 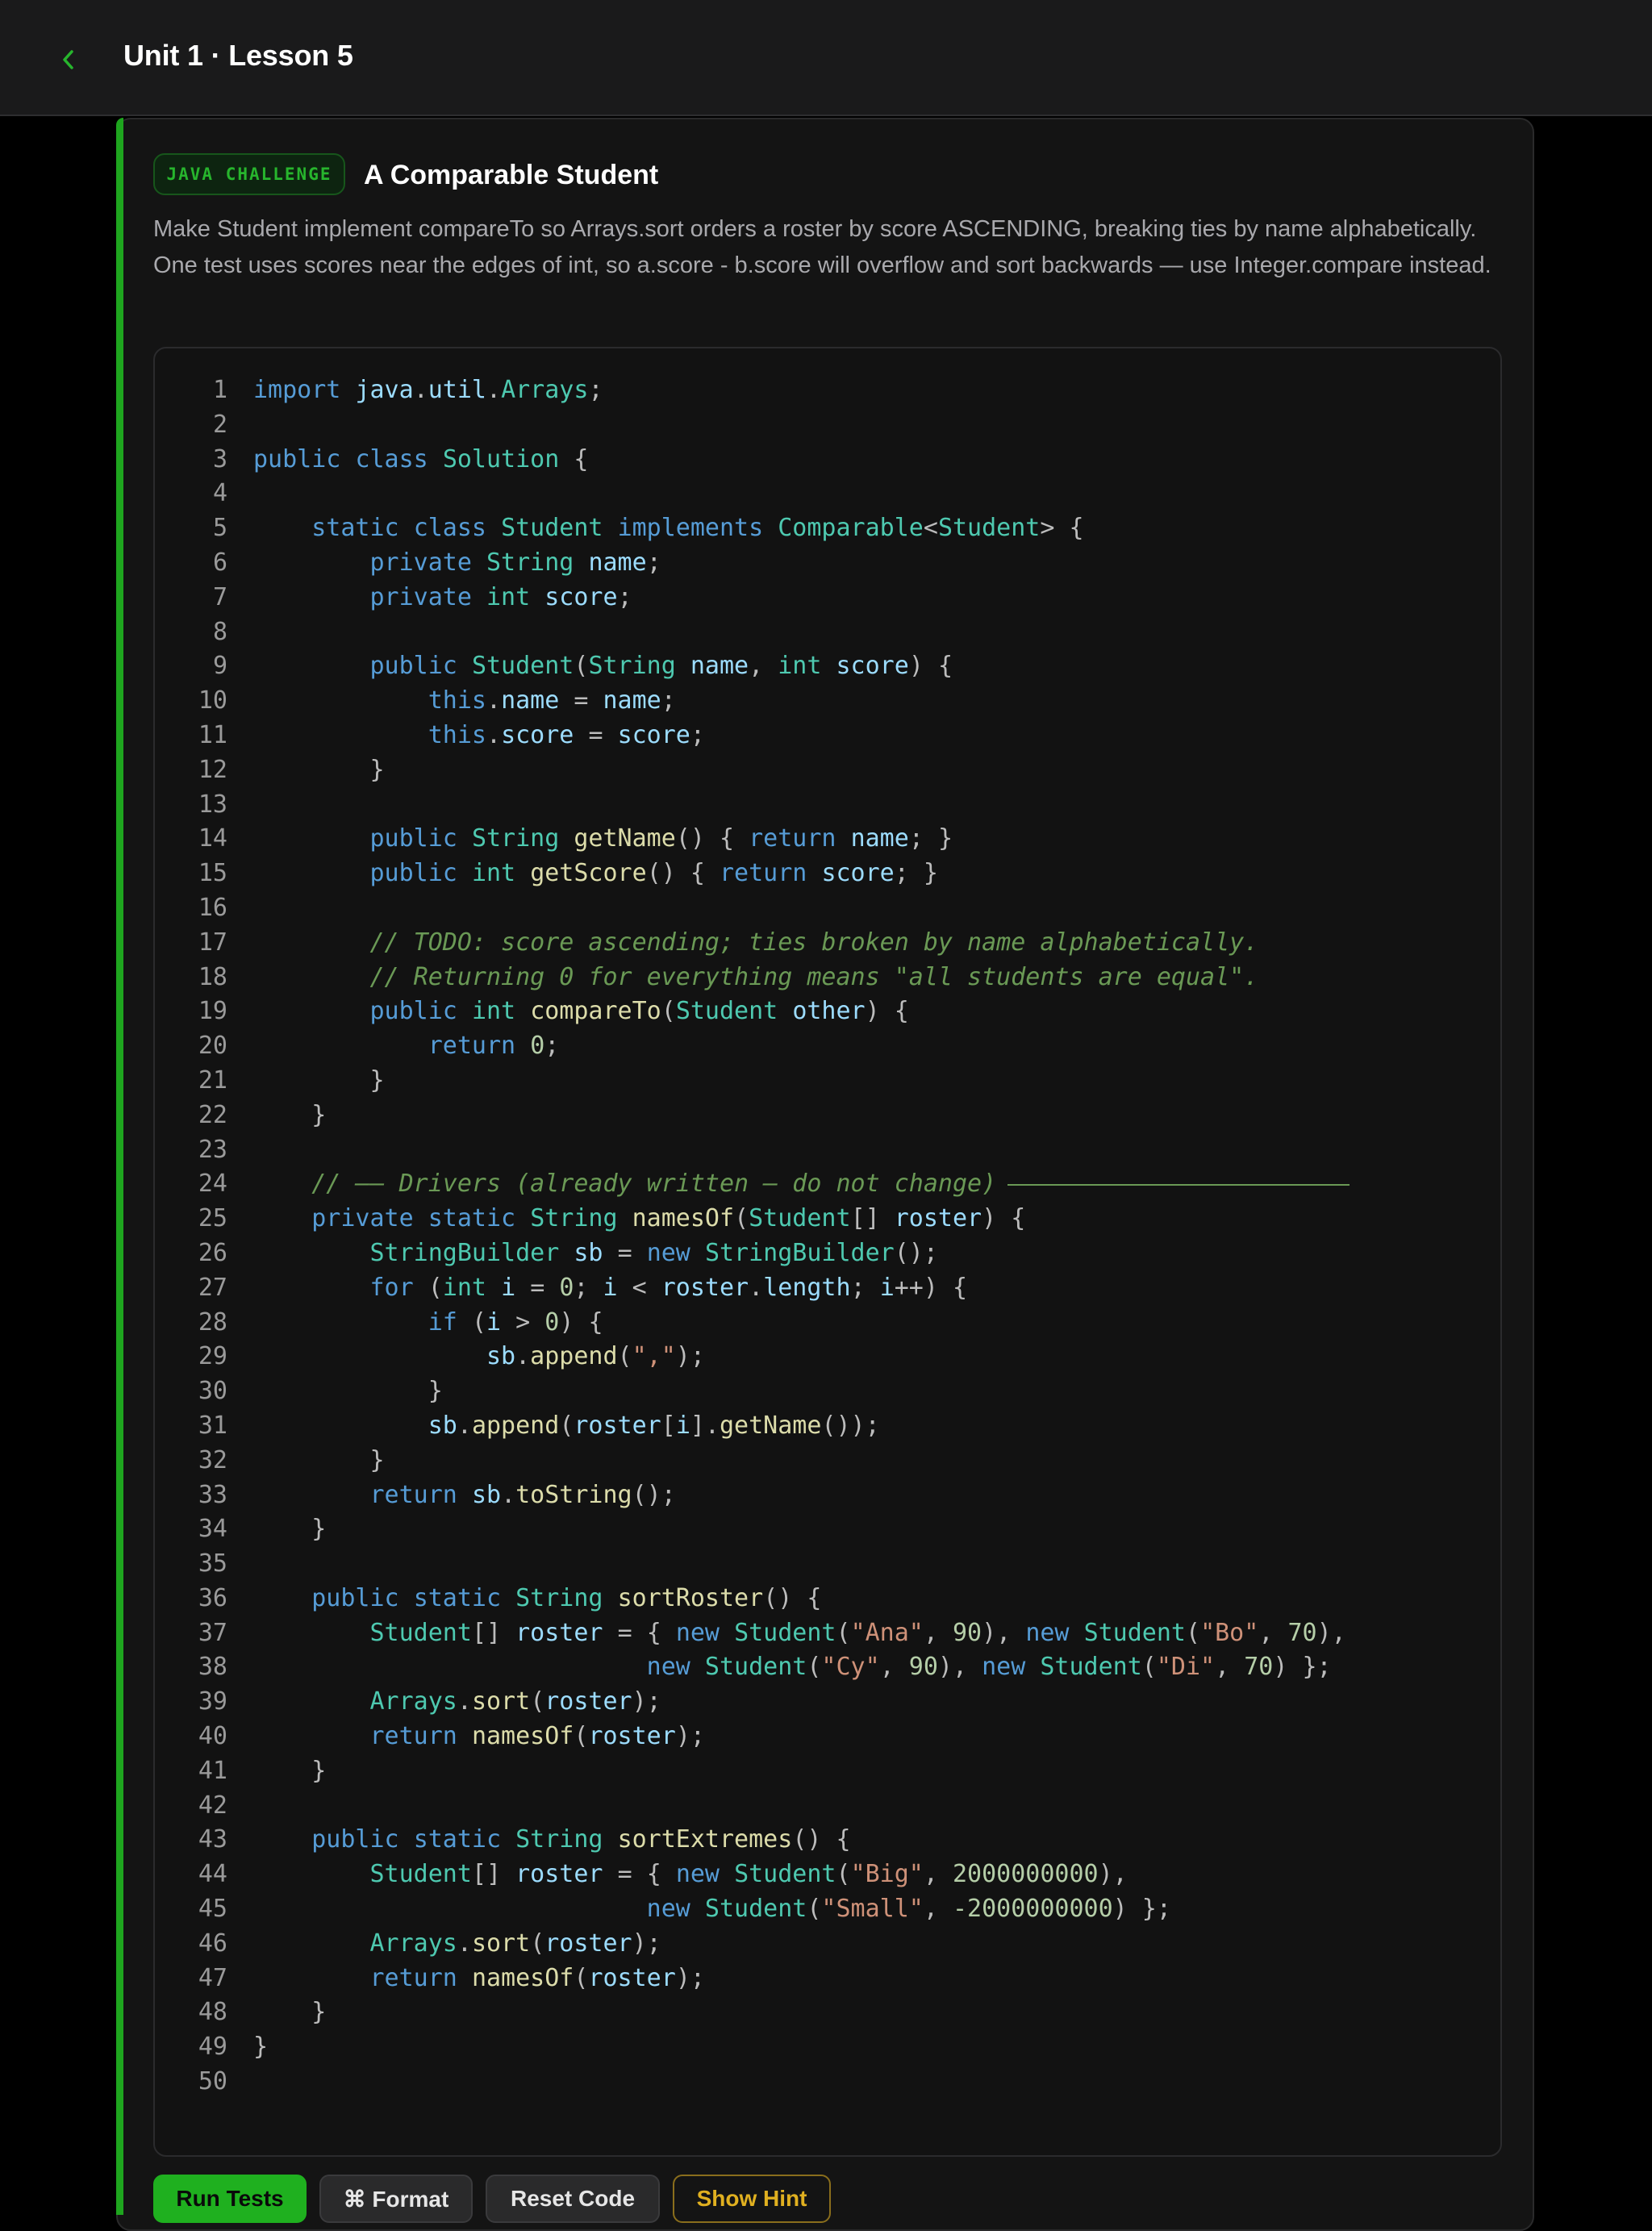 What do you see at coordinates (230, 2199) in the screenshot?
I see `run-tests-button: Run Tests` at bounding box center [230, 2199].